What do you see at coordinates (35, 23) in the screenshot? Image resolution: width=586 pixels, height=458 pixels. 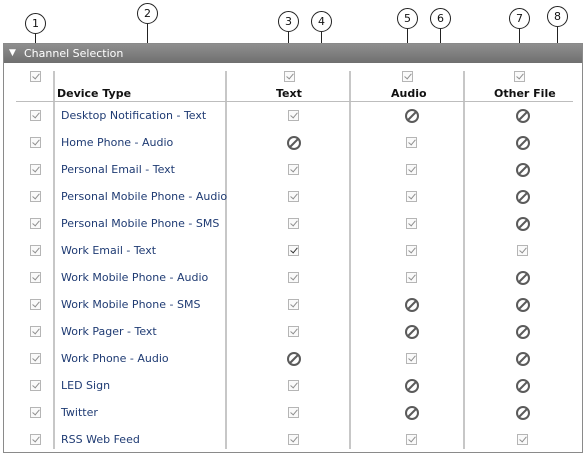 I see `callout-1: 1` at bounding box center [35, 23].